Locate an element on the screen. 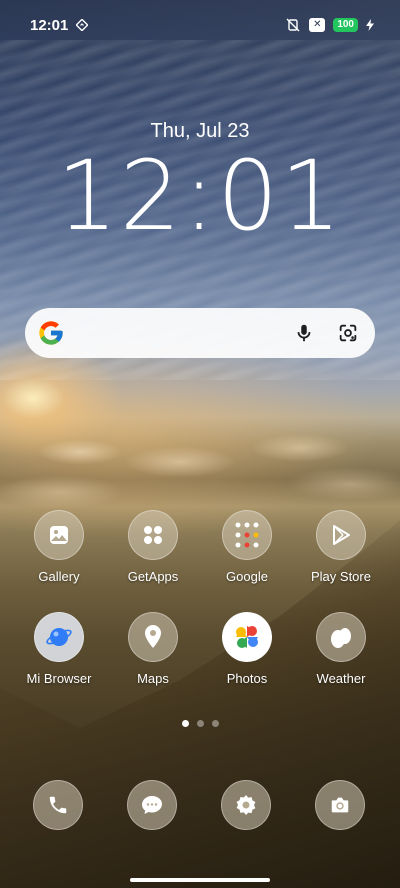 Image resolution: width=400 pixels, height=888 pixels. app-label: GetApps is located at coordinates (153, 576).